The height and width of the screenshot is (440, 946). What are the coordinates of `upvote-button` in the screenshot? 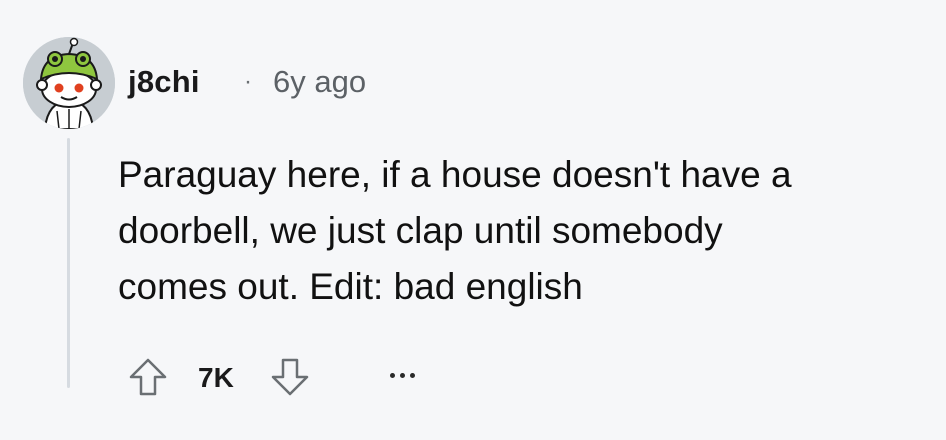 It's located at (148, 377).